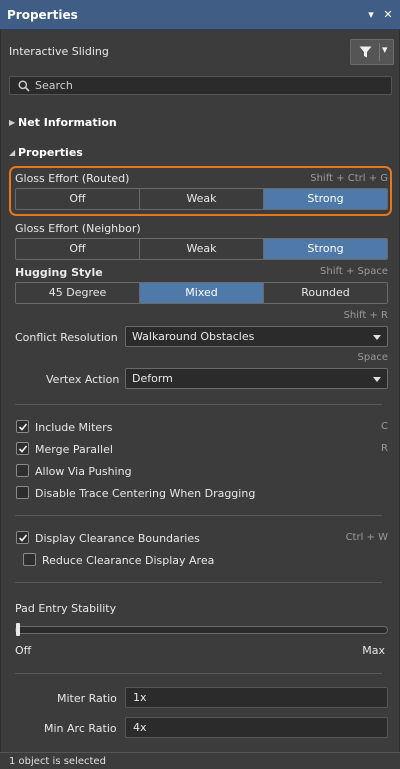 The image size is (400, 769). Describe the element at coordinates (366, 537) in the screenshot. I see `display-clearance-shortcut: Ctrl + W` at that location.